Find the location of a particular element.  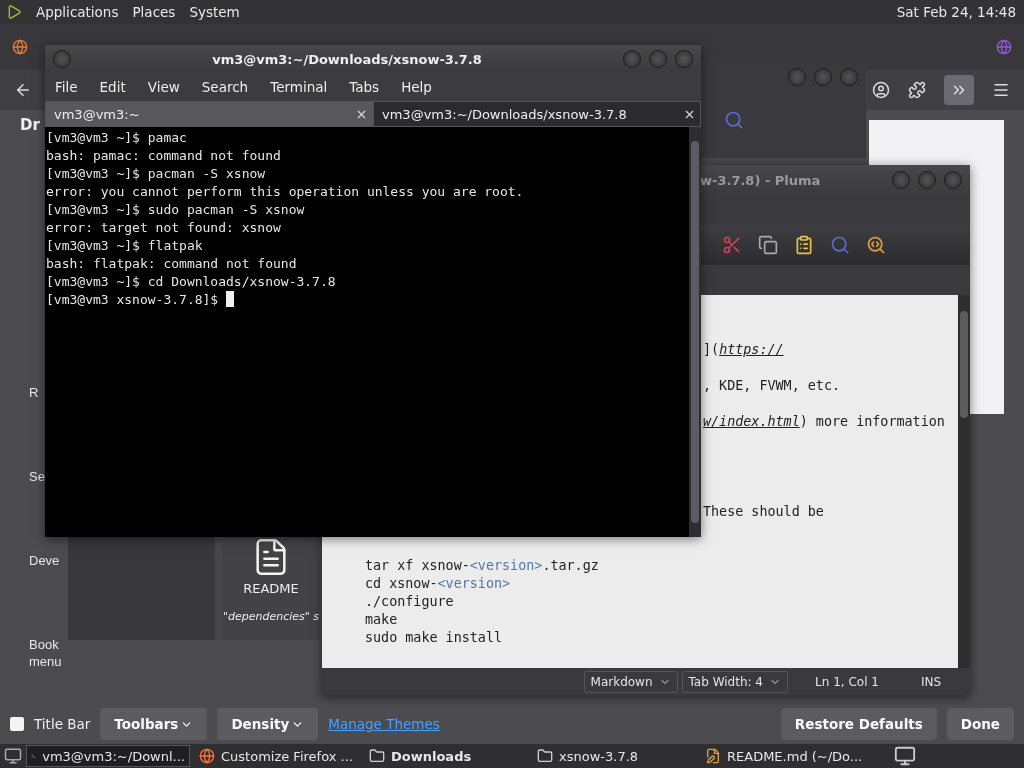

file-tile: README "dependencies" s is located at coordinates (271, 588).